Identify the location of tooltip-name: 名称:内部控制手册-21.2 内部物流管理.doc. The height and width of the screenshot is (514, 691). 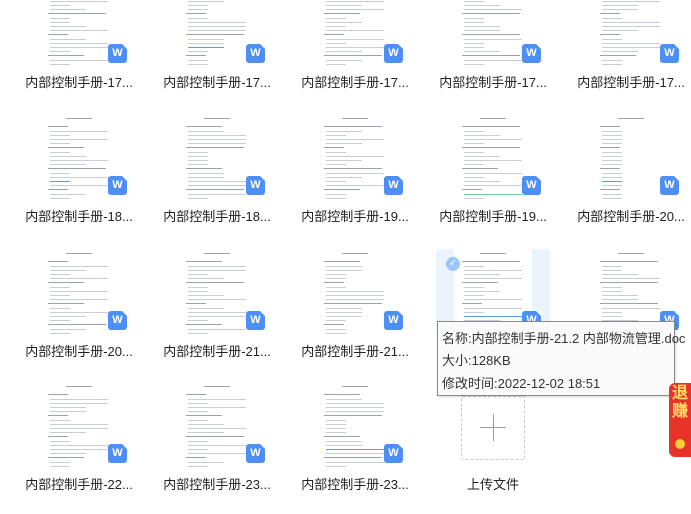
(564, 338).